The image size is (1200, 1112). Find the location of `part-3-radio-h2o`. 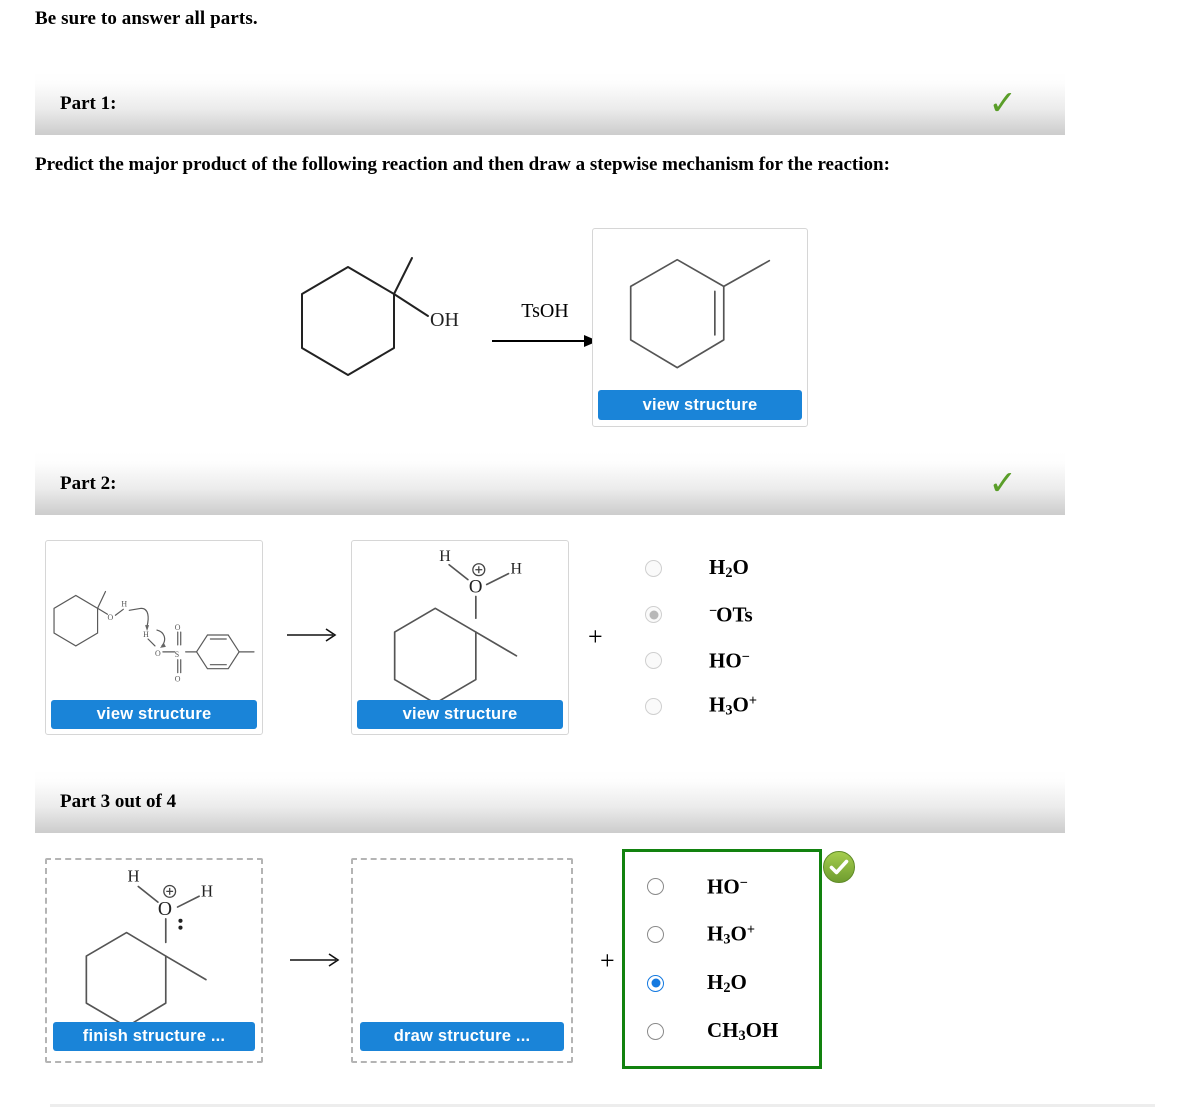

part-3-radio-h2o is located at coordinates (655, 983).